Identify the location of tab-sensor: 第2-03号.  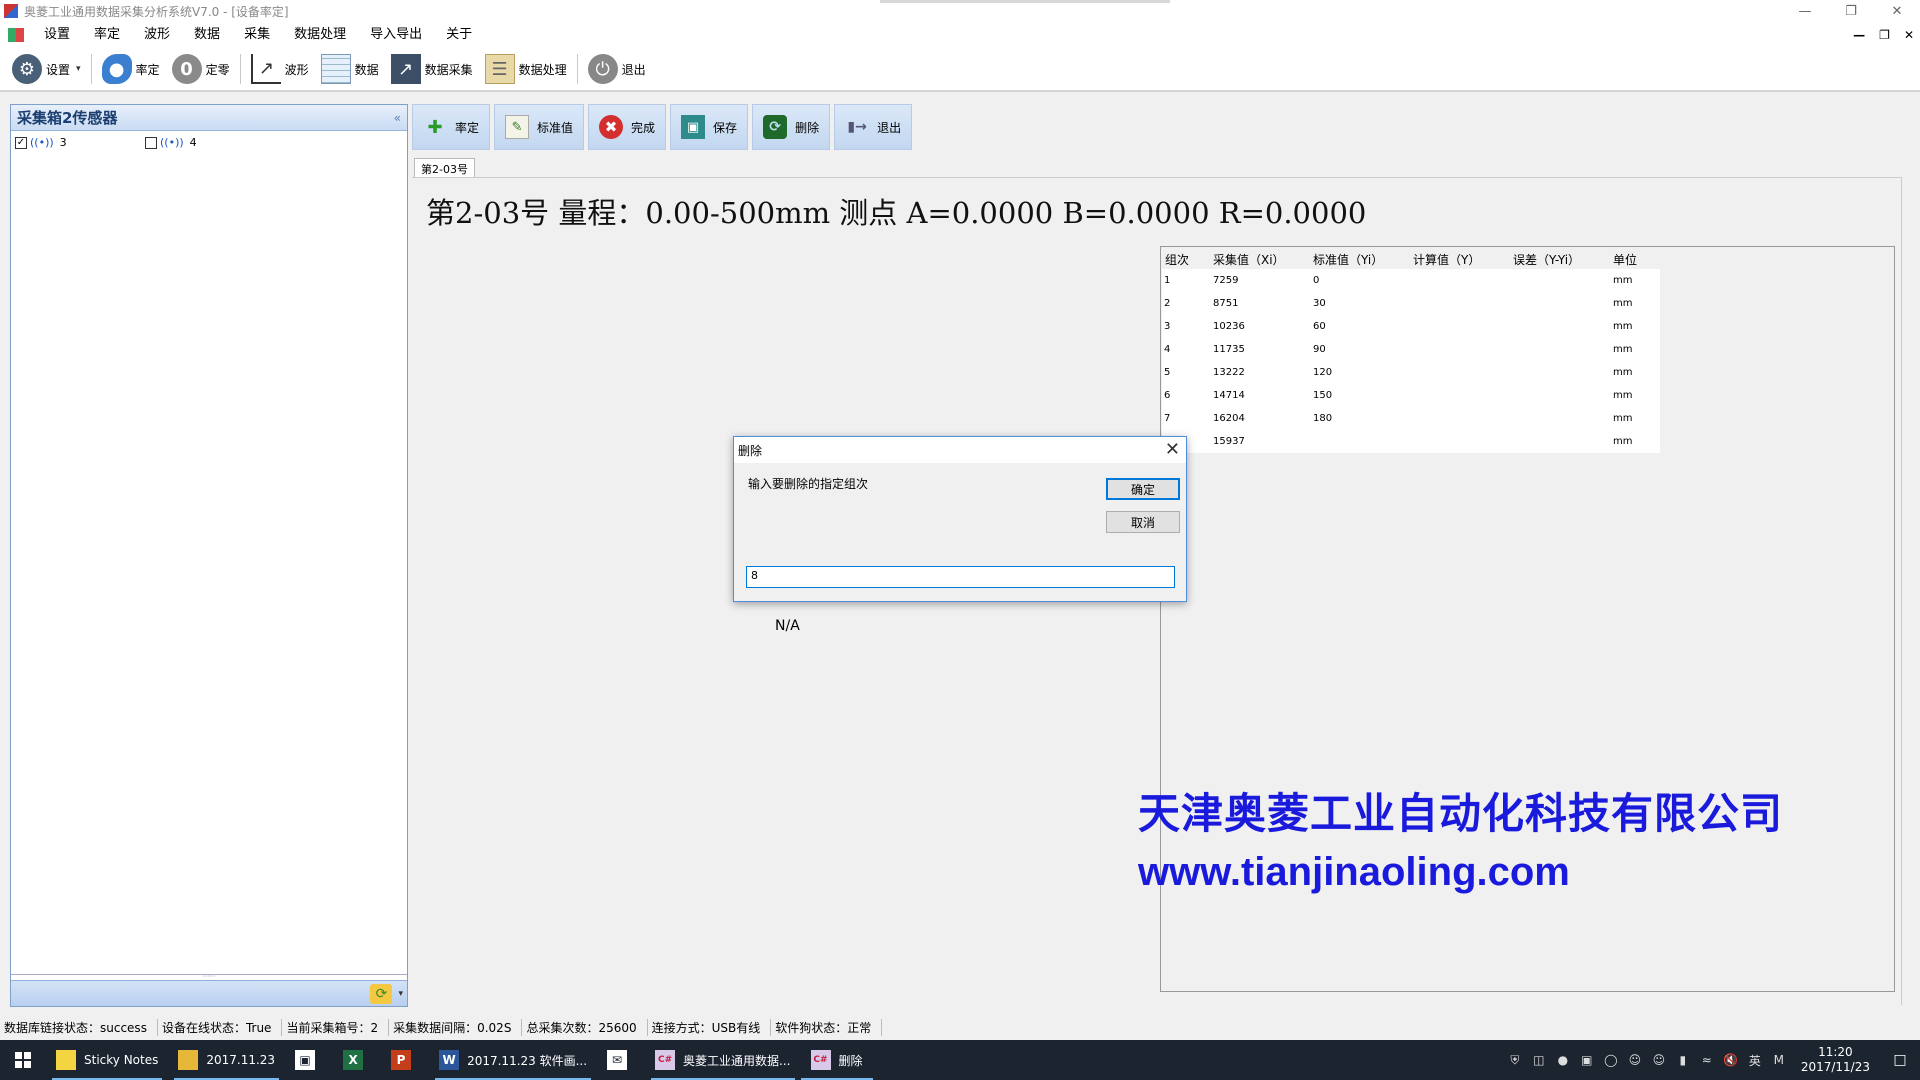
(444, 168).